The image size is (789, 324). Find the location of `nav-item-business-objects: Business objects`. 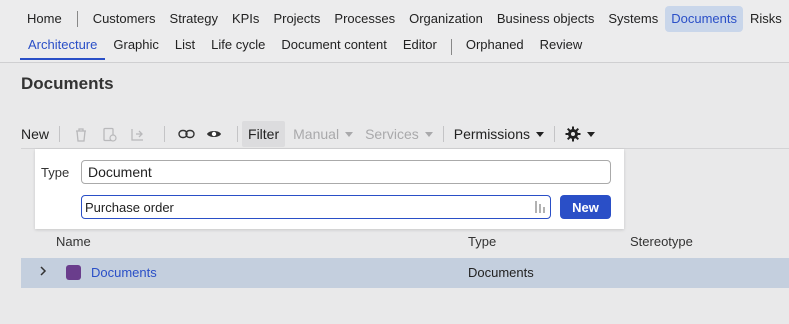

nav-item-business-objects: Business objects is located at coordinates (546, 19).